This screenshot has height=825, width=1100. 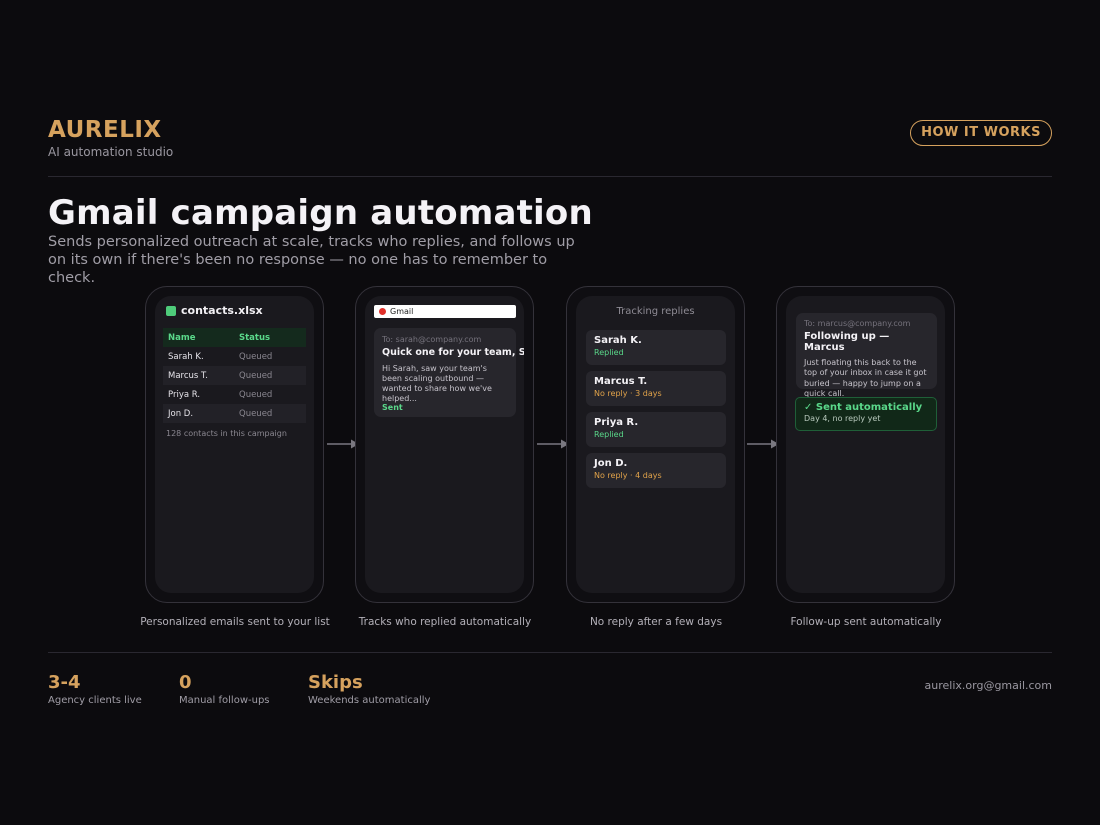 I want to click on contact-name: Sarah K., so click(x=186, y=356).